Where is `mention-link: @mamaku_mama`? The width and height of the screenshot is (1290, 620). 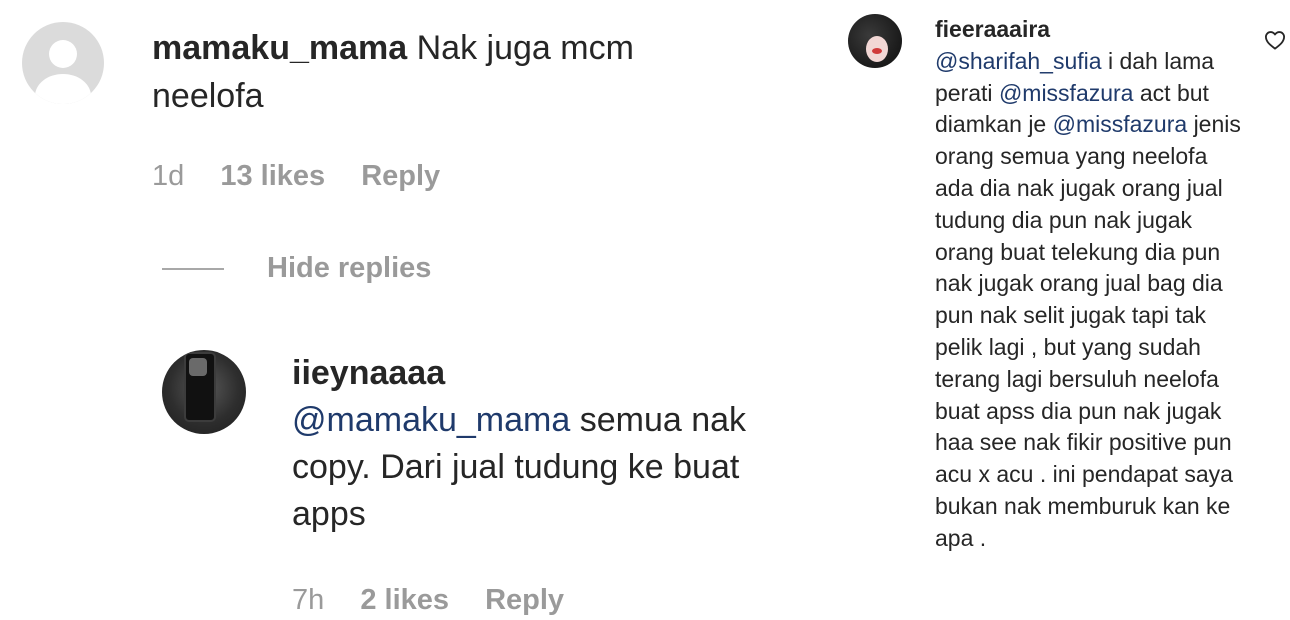 mention-link: @mamaku_mama is located at coordinates (431, 420).